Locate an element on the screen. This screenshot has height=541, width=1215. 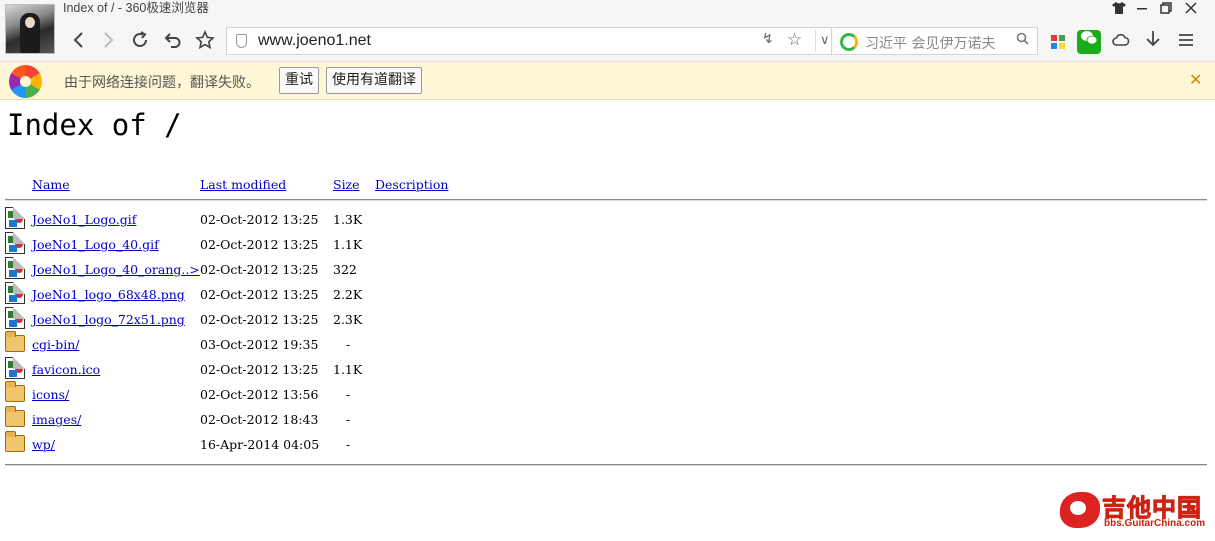
cloud-icon is located at coordinates (1121, 42).